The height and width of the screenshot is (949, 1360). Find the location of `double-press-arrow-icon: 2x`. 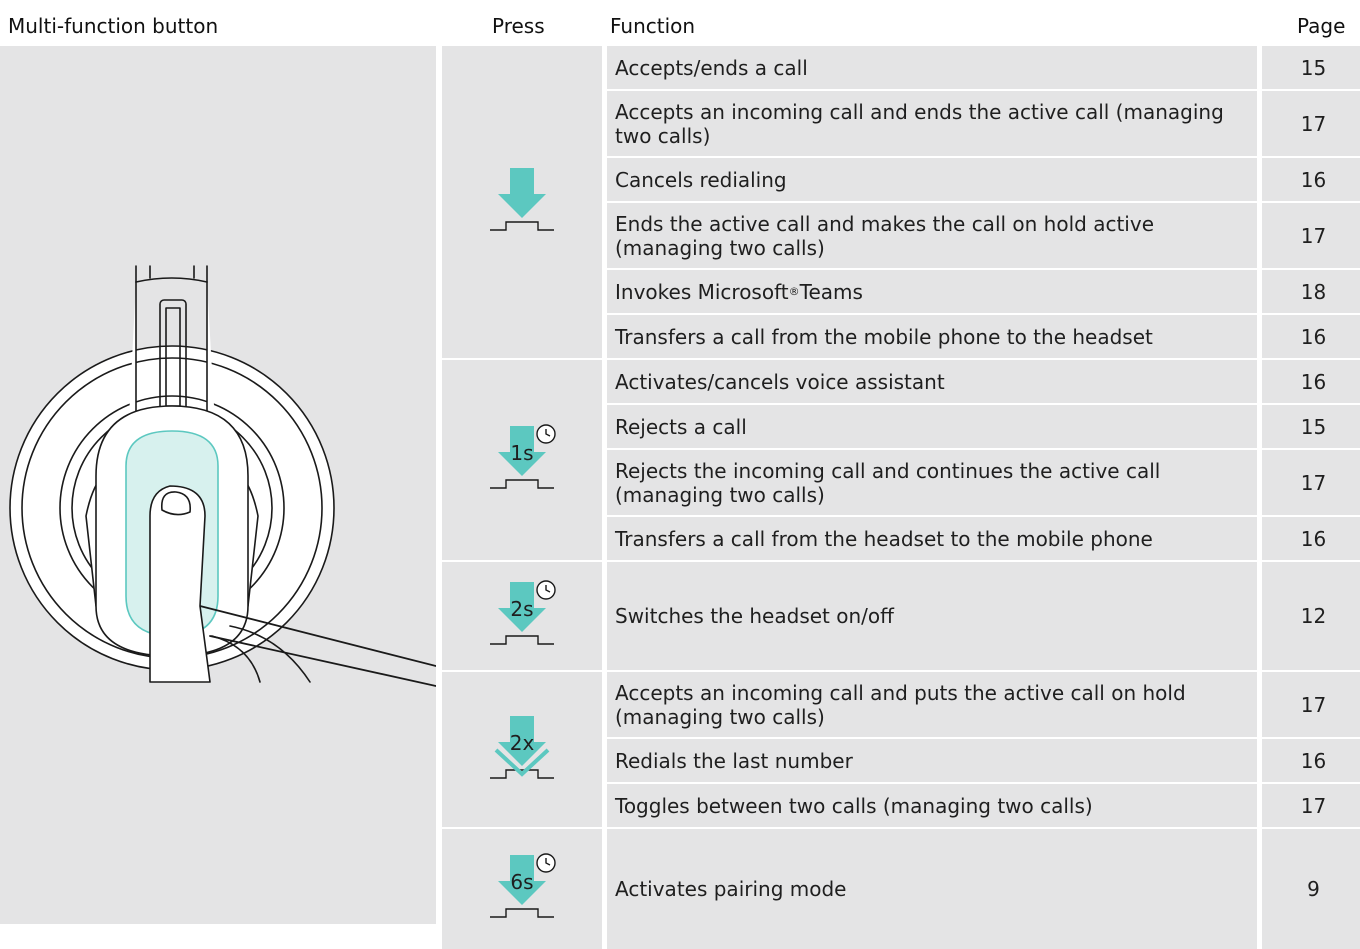

double-press-arrow-icon: 2x is located at coordinates (522, 747).